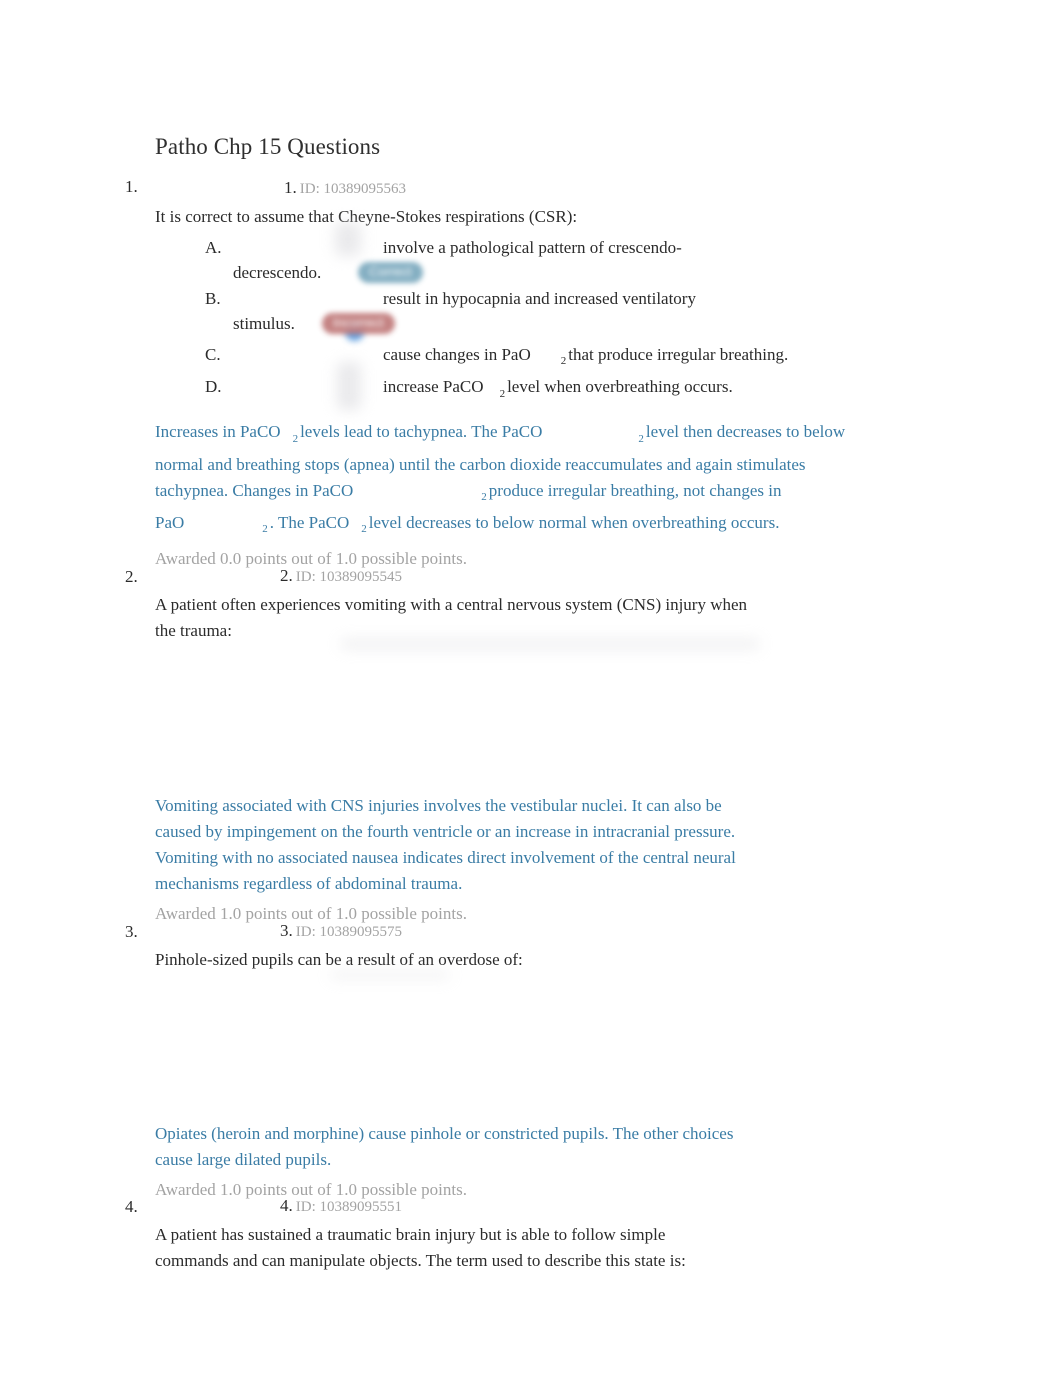 Image resolution: width=1062 pixels, height=1377 pixels. I want to click on page-title: Patho Chp 15 Questions, so click(268, 146).